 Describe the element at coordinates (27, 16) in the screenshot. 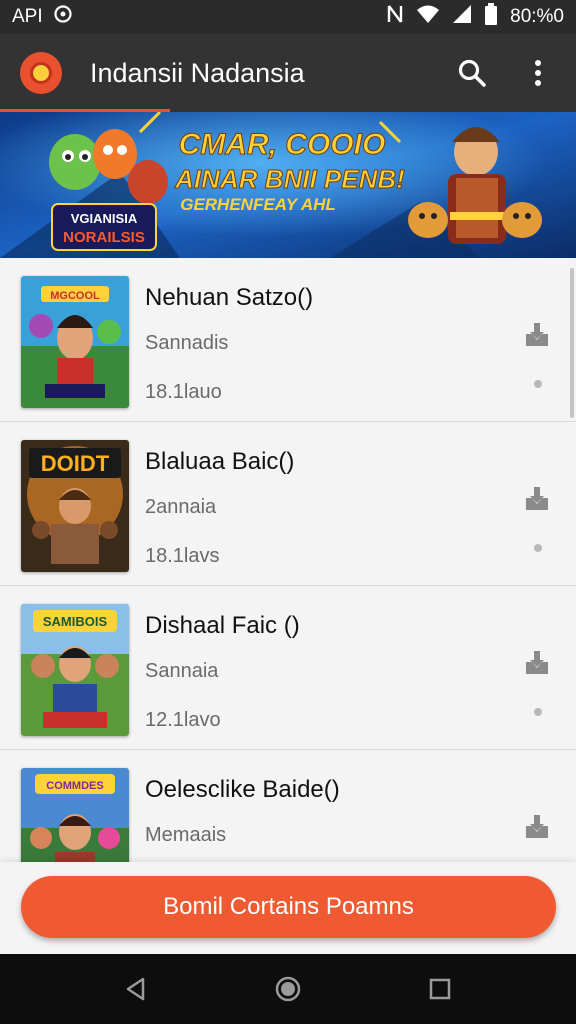

I see `status-api-label: API` at that location.